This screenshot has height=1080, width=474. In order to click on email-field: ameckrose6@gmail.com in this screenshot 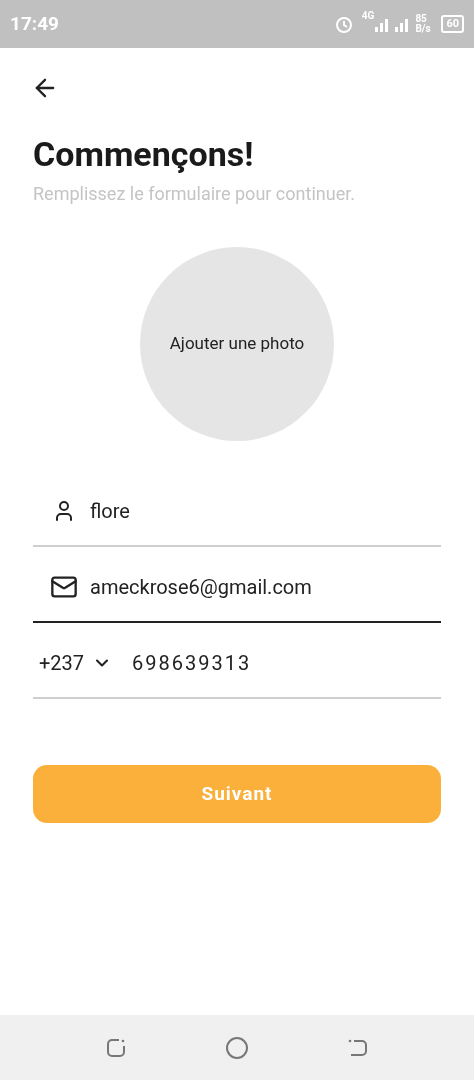, I will do `click(237, 585)`.